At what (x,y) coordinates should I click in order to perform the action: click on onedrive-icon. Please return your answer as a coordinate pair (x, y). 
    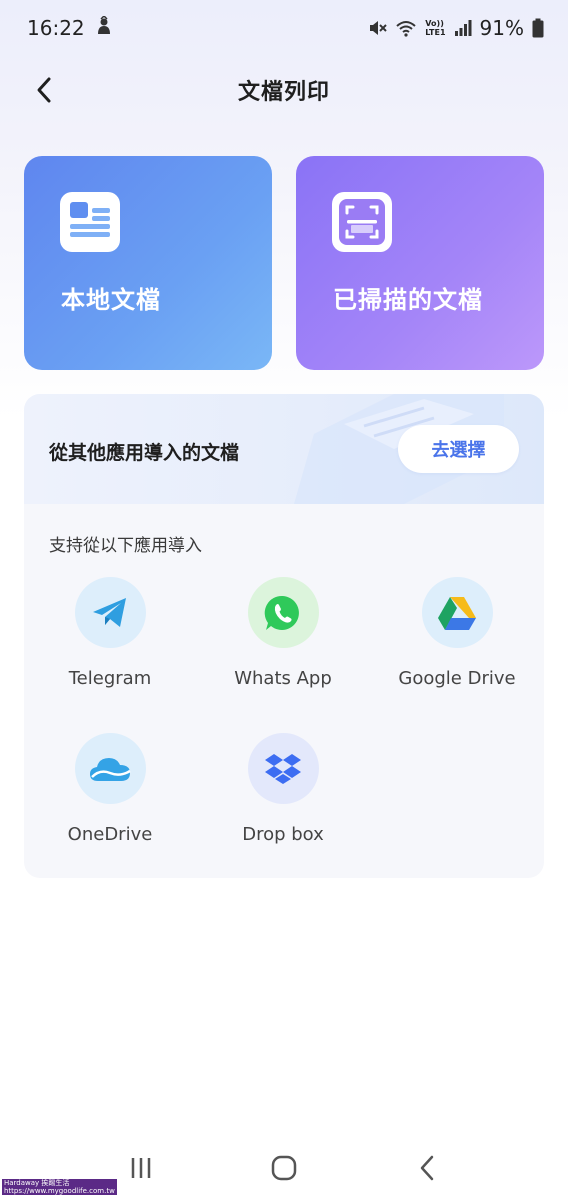
    Looking at the image, I should click on (110, 768).